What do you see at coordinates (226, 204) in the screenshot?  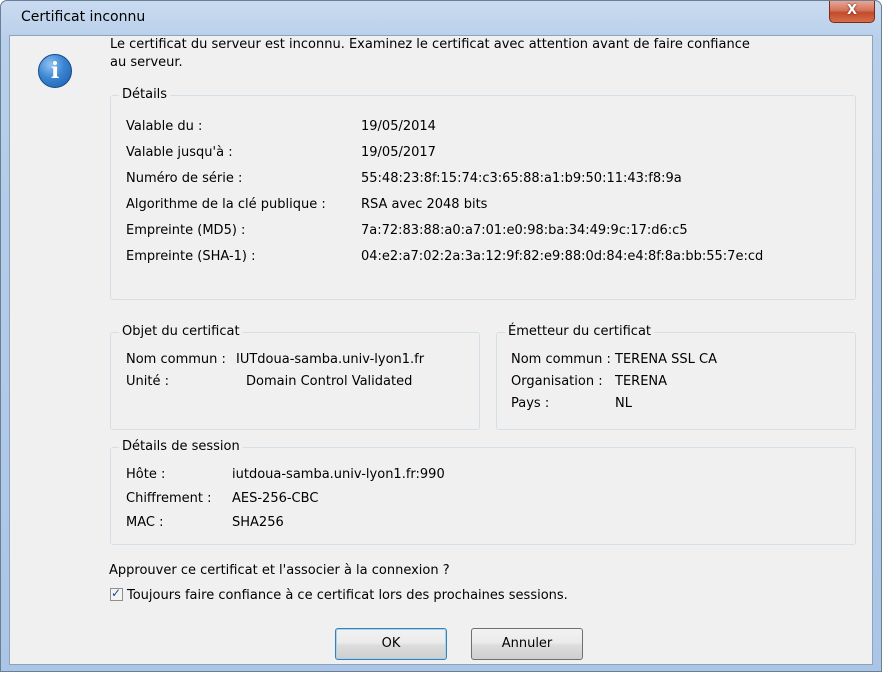 I see `detail-label: Algorithme de la clé publique :` at bounding box center [226, 204].